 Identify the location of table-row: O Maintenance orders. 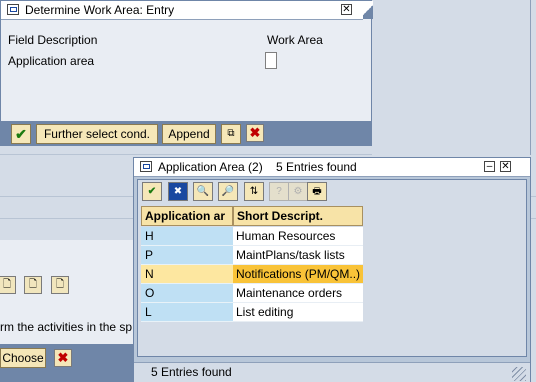
(252, 293).